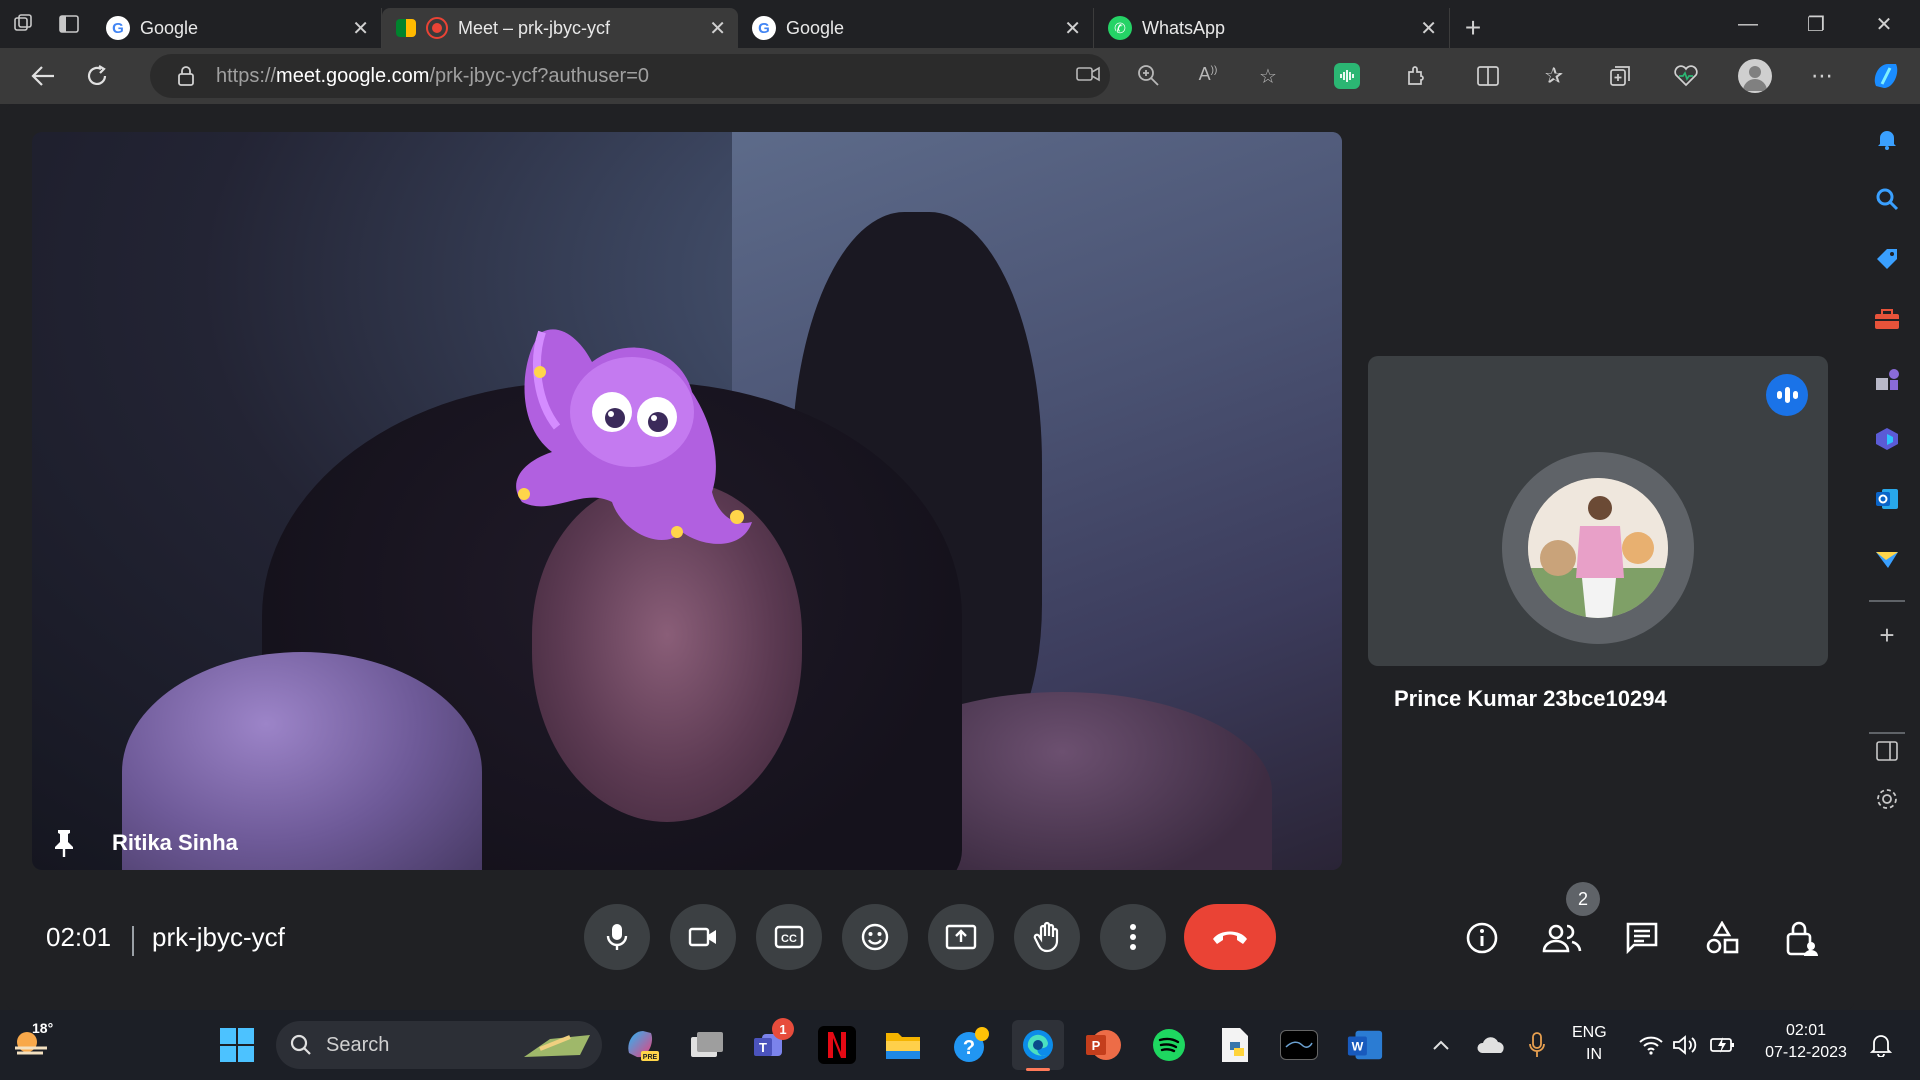 This screenshot has height=1080, width=1920. Describe the element at coordinates (961, 937) in the screenshot. I see `present-screen-button` at that location.